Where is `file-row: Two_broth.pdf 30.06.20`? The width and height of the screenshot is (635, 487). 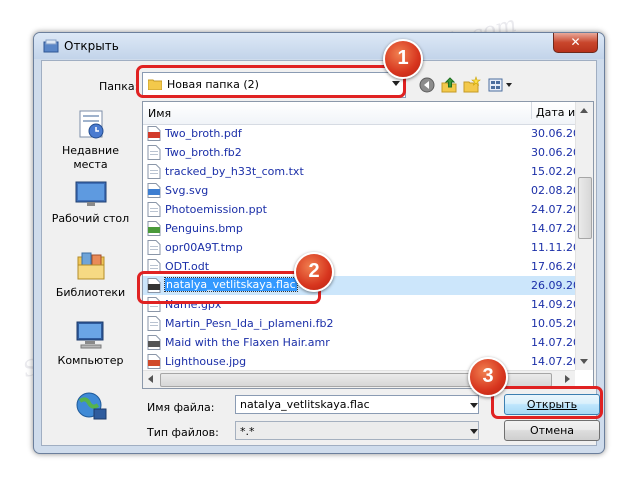
file-row: Two_broth.pdf 30.06.20 is located at coordinates (361, 133).